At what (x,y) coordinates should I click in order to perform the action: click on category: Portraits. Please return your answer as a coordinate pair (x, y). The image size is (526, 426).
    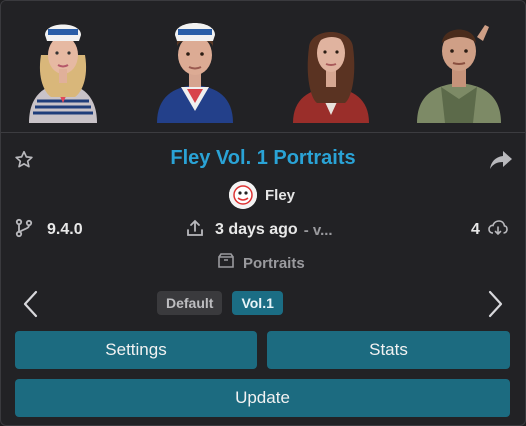
    Looking at the image, I should click on (261, 263).